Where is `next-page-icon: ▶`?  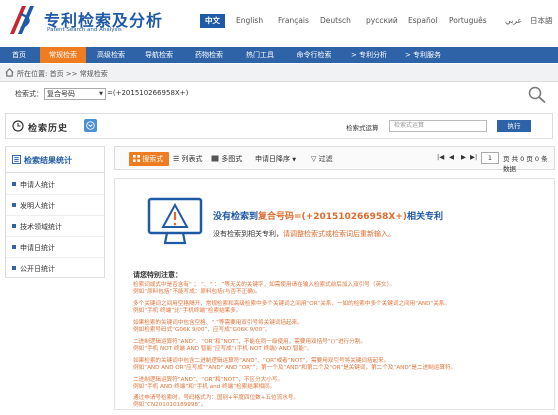
next-page-icon: ▶ is located at coordinates (463, 157).